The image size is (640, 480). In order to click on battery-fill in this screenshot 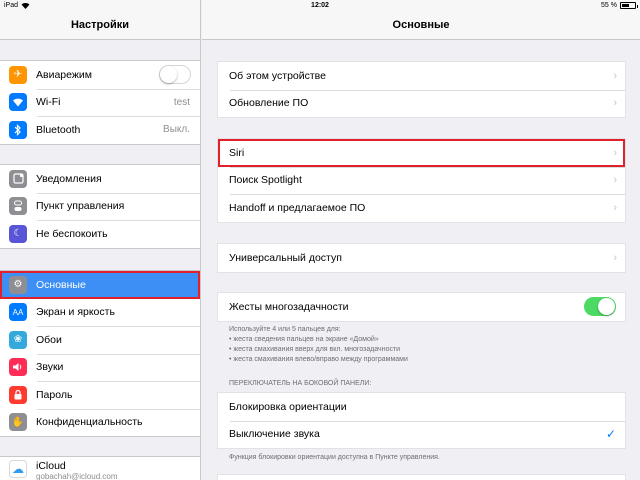, I will do `click(625, 5)`.